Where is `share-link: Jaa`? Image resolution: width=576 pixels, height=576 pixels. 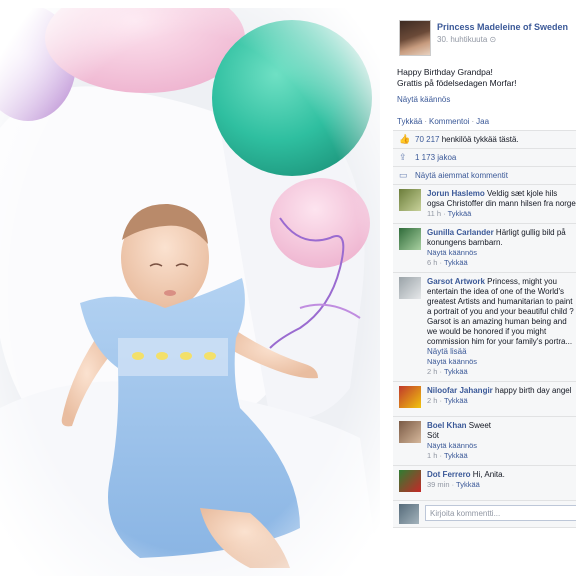
share-link: Jaa is located at coordinates (482, 121).